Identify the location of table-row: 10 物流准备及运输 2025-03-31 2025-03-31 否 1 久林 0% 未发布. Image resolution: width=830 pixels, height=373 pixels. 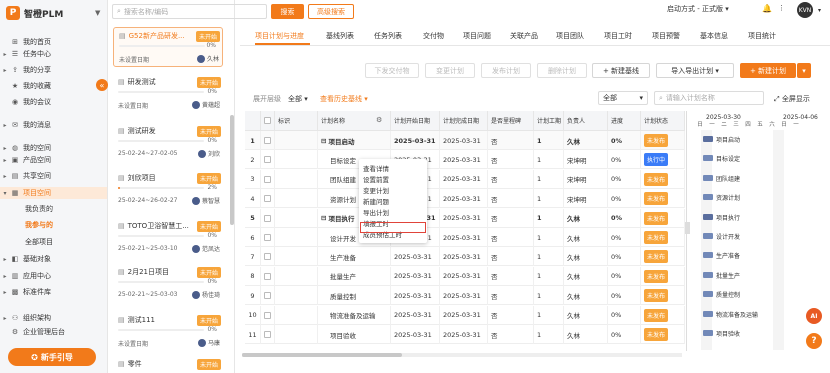
(465, 315).